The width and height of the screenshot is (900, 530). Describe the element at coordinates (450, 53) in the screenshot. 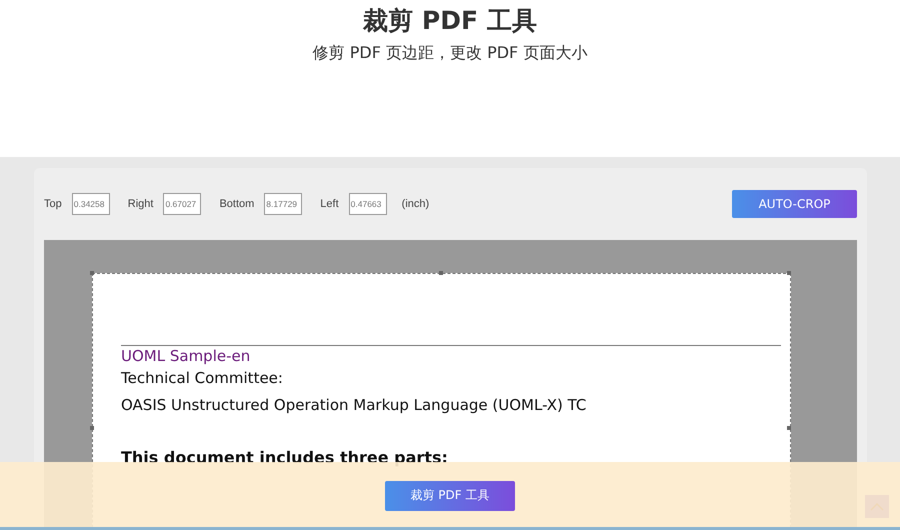

I see `page-subtitle: 修剪 PDF 页边距，更改 PDF 页面大小` at that location.